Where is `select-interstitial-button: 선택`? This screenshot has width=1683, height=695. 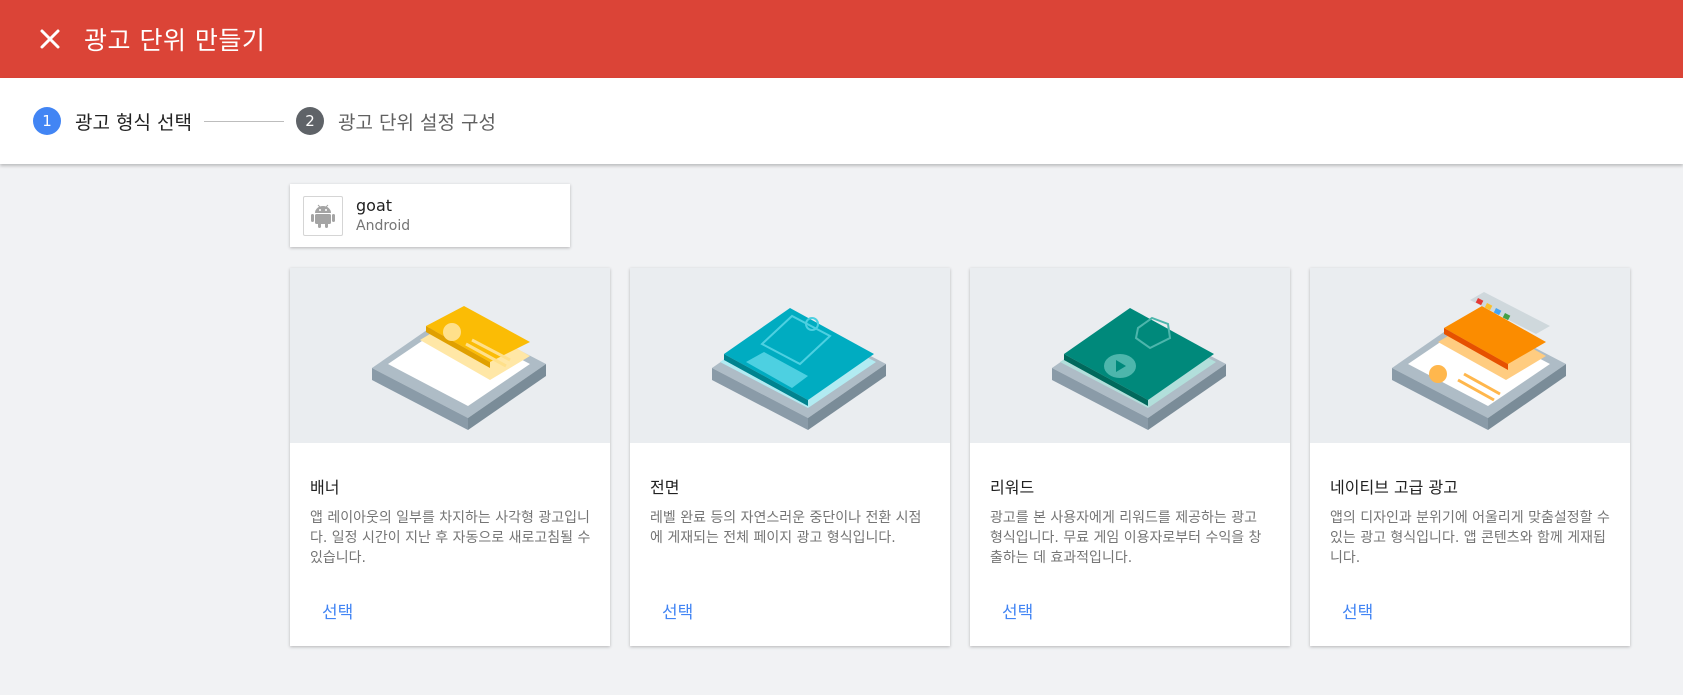
select-interstitial-button: 선택 is located at coordinates (677, 610).